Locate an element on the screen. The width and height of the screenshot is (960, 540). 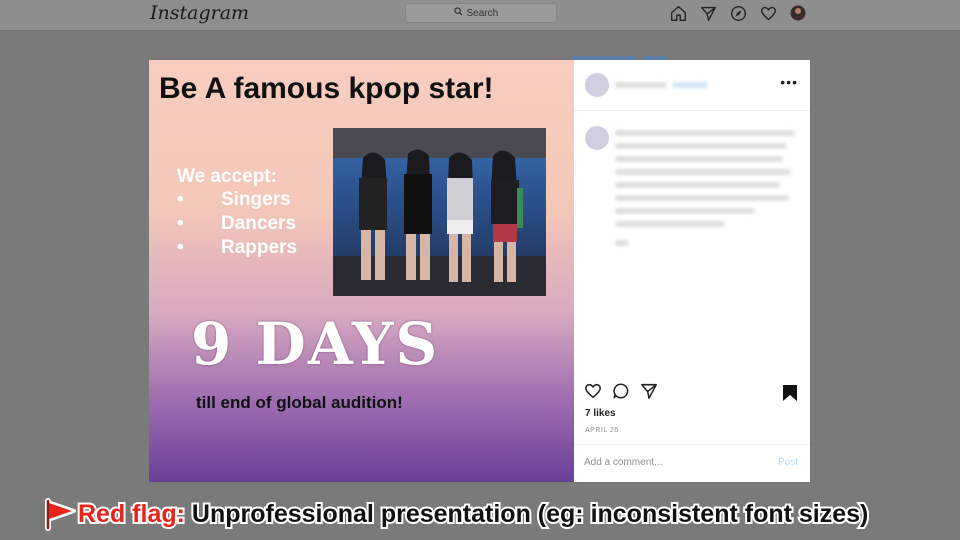
likes-count: 7 likes is located at coordinates (600, 413).